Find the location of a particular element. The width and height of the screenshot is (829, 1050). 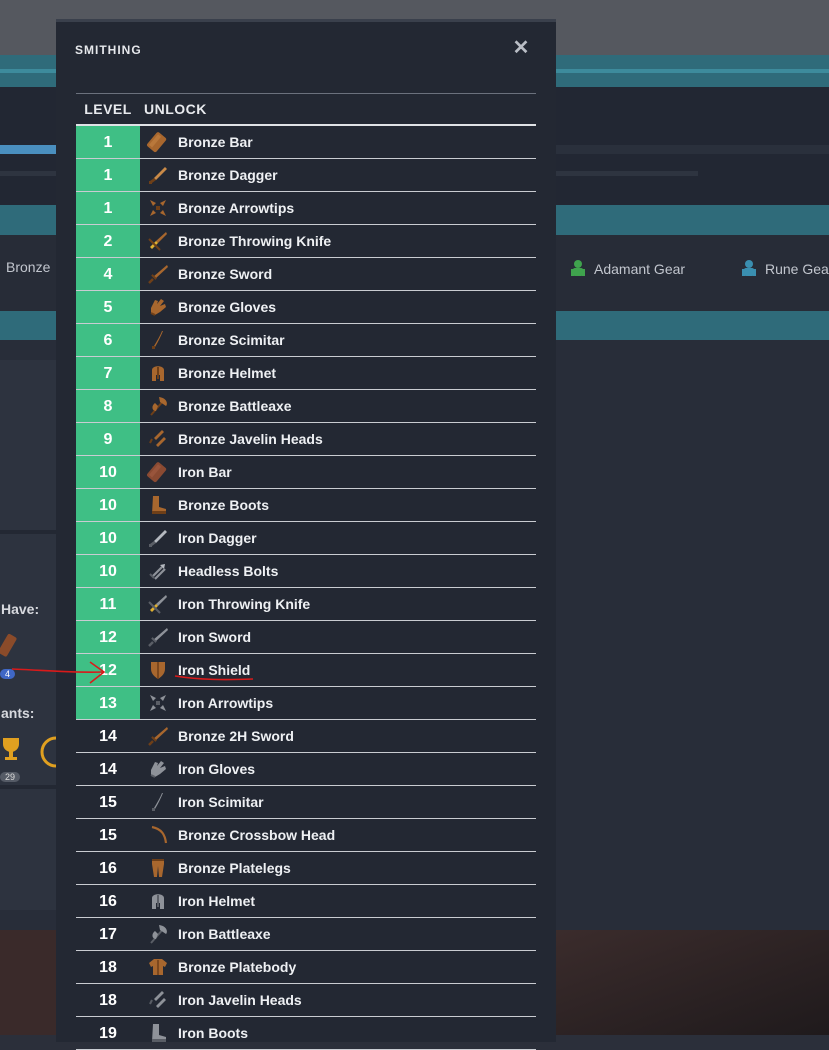

table-row: 13 Iron Arrowtips is located at coordinates (306, 703).